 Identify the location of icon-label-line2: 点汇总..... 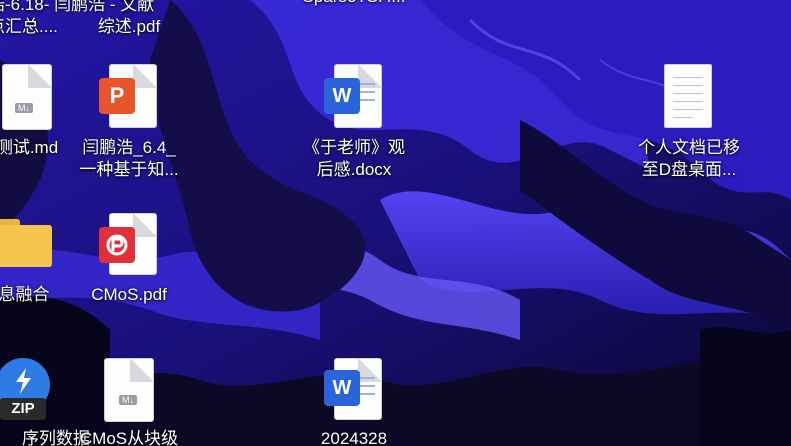
(29, 26).